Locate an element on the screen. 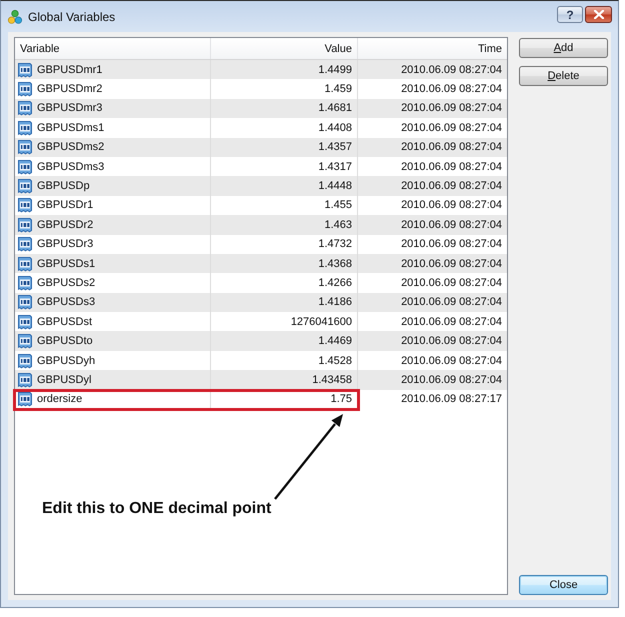 This screenshot has height=617, width=625. table-row: GBPUSDr1 1.455 2010.06.09 08:27:04 is located at coordinates (261, 206).